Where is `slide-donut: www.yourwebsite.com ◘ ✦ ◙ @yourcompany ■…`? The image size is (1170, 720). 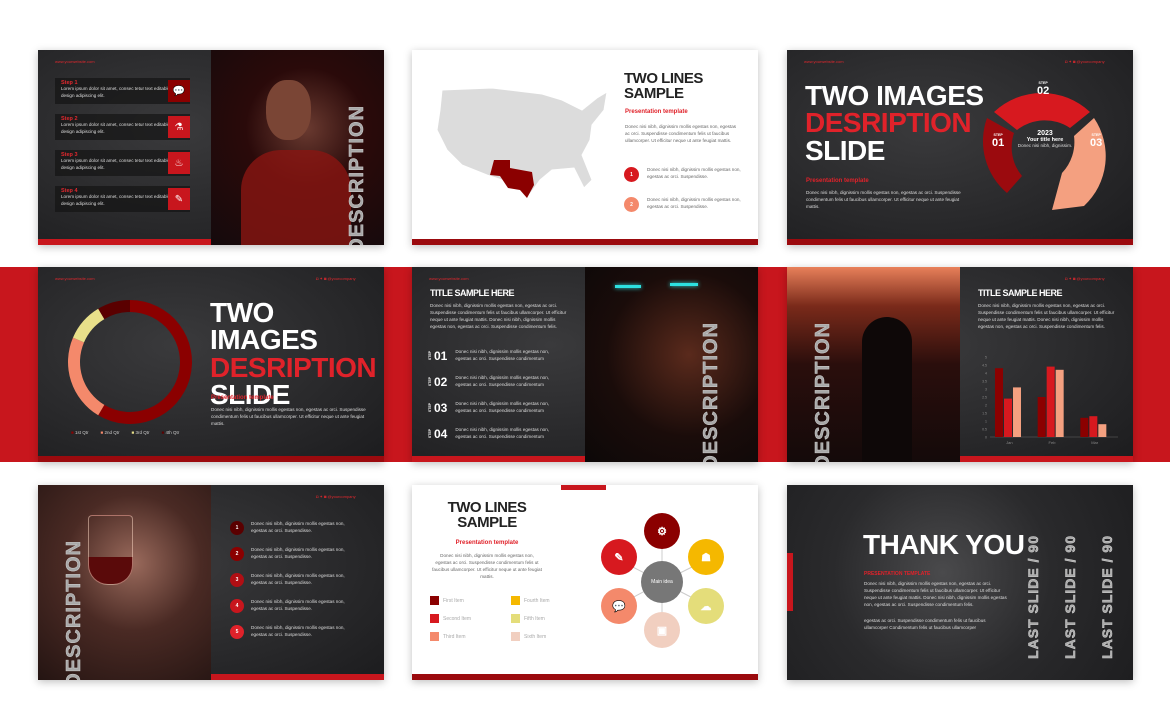
slide-donut: www.yourwebsite.com ◘ ✦ ◙ @yourcompany ■… is located at coordinates (211, 364).